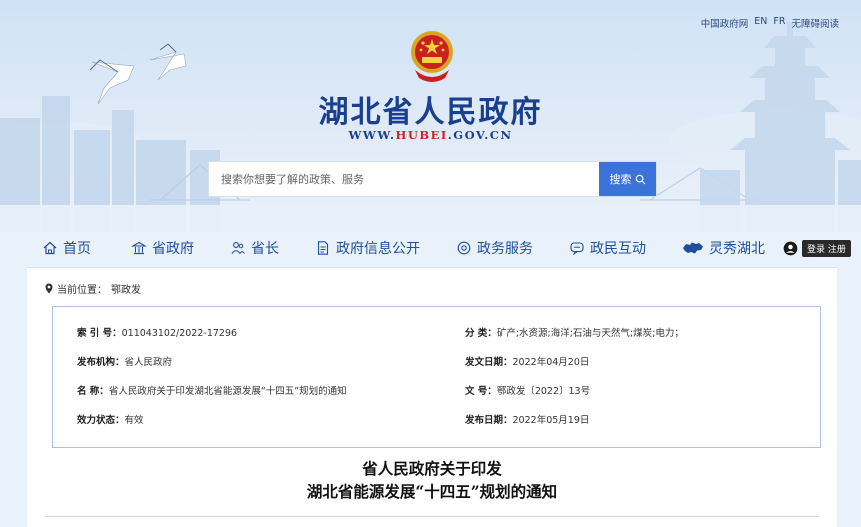  Describe the element at coordinates (77, 249) in the screenshot. I see `nav-item-home-label: 首页` at that location.